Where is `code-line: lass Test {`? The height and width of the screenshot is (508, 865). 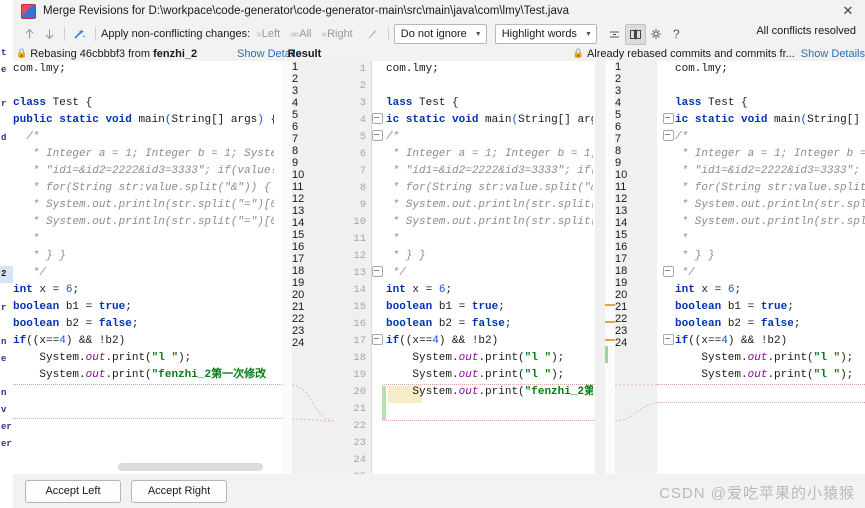 code-line: lass Test { is located at coordinates (711, 103).